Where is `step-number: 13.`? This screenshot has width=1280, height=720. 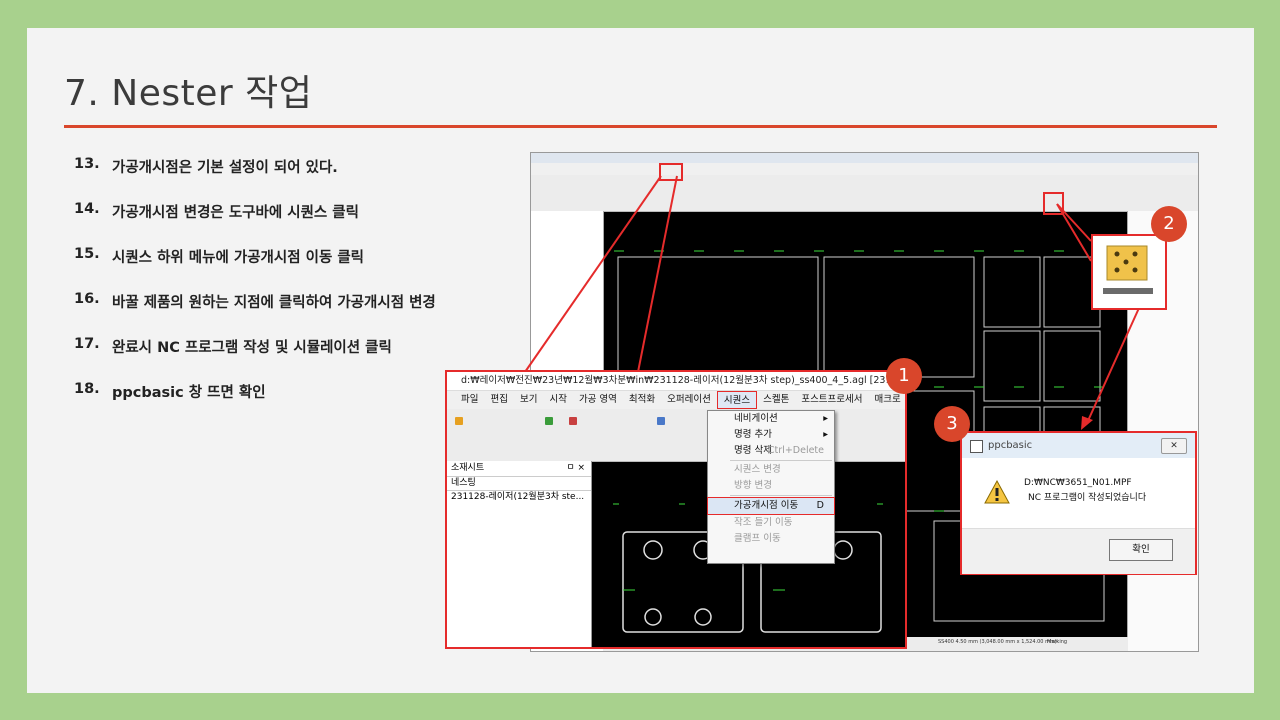 step-number: 13. is located at coordinates (87, 164).